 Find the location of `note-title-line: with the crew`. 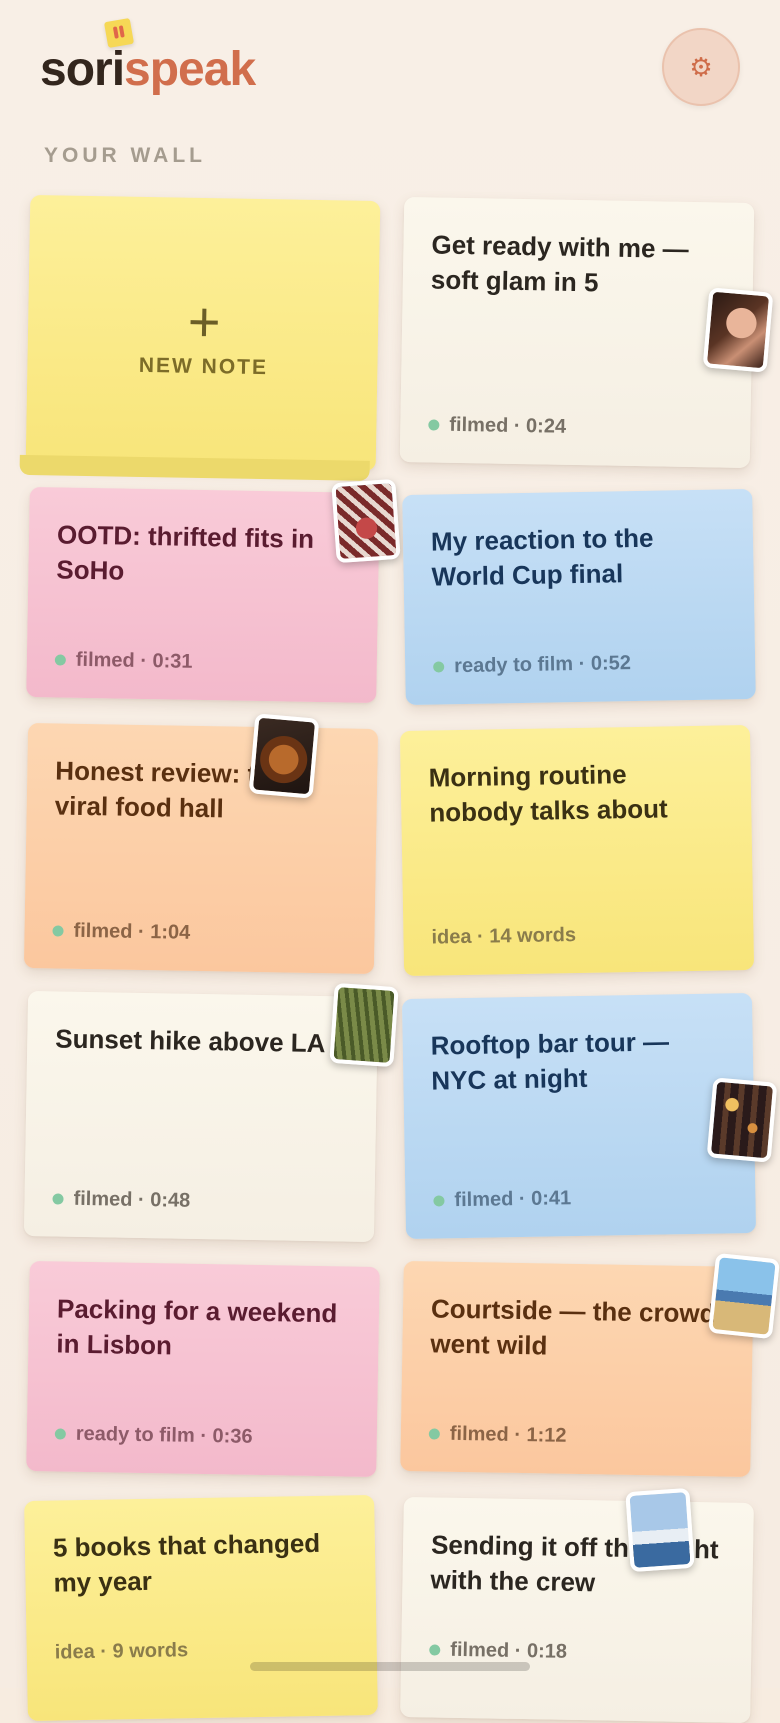

note-title-line: with the crew is located at coordinates (513, 1581).